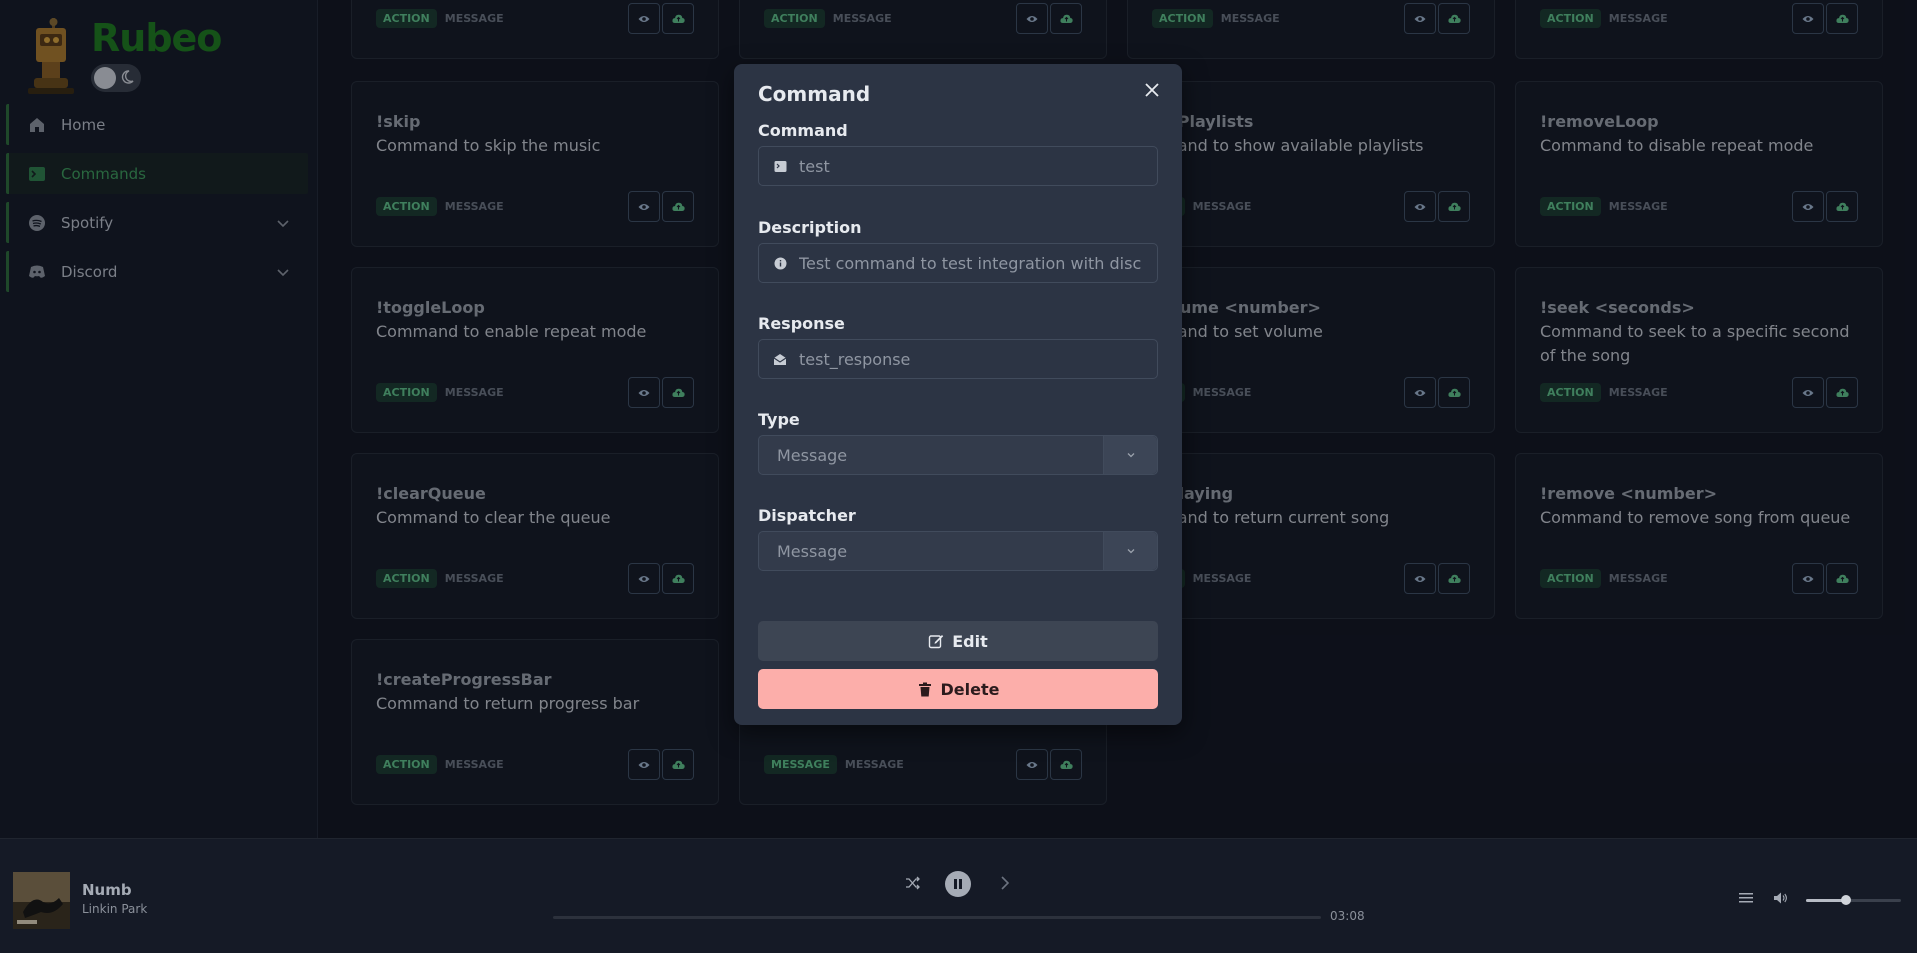 This screenshot has width=1917, height=953. Describe the element at coordinates (925, 689) in the screenshot. I see `trash-icon` at that location.